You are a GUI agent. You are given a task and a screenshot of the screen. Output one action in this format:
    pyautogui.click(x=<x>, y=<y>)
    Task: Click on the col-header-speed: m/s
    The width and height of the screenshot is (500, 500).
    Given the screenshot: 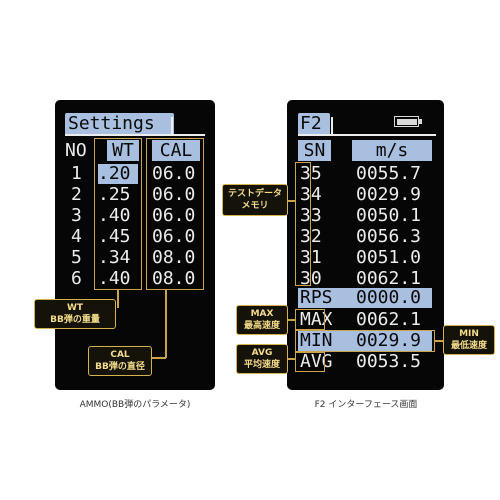 What is the action you would take?
    pyautogui.click(x=392, y=150)
    